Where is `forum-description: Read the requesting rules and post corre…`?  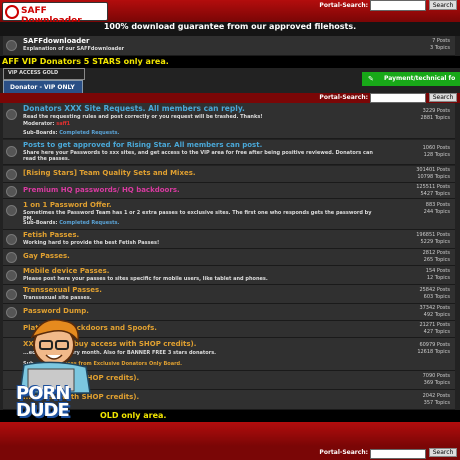
forum-description: Read the requesting rules and post corre… is located at coordinates (143, 117).